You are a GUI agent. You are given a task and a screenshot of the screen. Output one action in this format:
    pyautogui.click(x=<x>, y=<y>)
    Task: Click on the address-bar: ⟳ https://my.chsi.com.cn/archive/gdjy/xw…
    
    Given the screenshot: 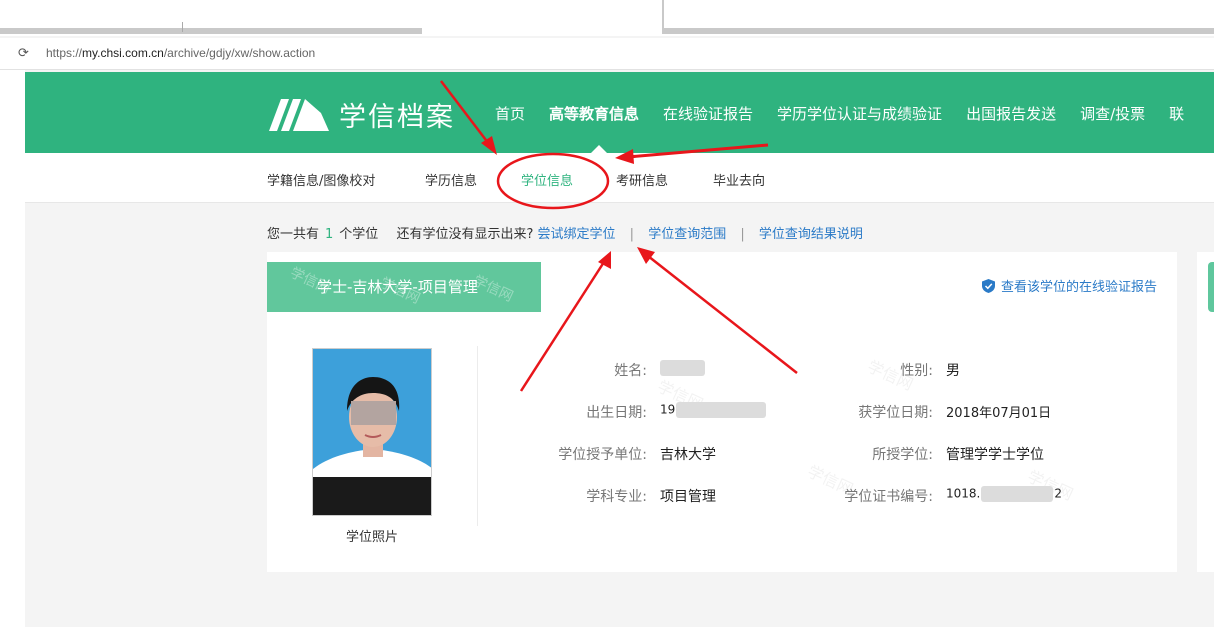 What is the action you would take?
    pyautogui.click(x=607, y=54)
    